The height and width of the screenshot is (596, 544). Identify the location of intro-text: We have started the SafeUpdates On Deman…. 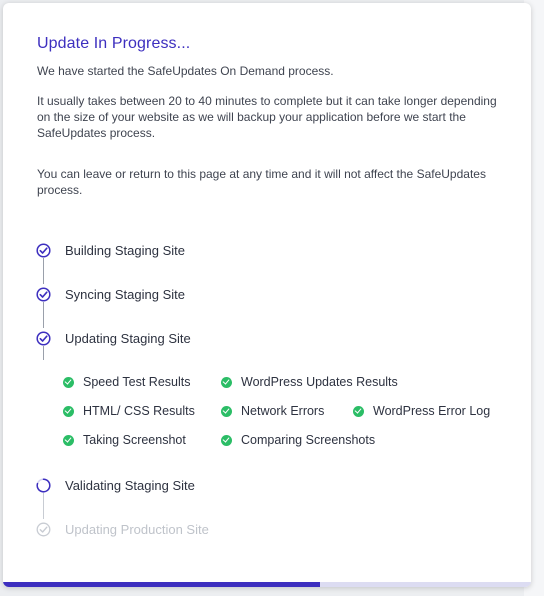
(185, 71).